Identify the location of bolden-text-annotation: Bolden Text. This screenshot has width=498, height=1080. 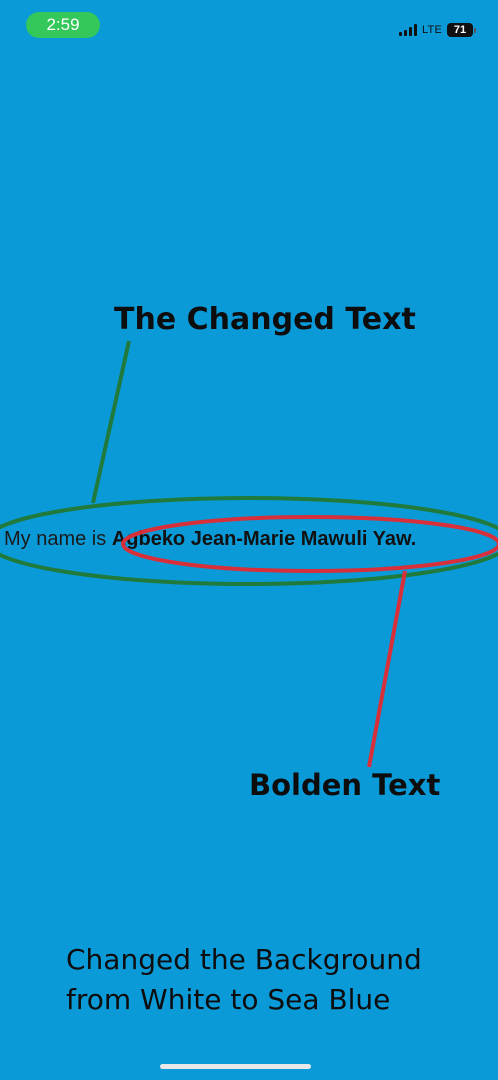
(345, 785).